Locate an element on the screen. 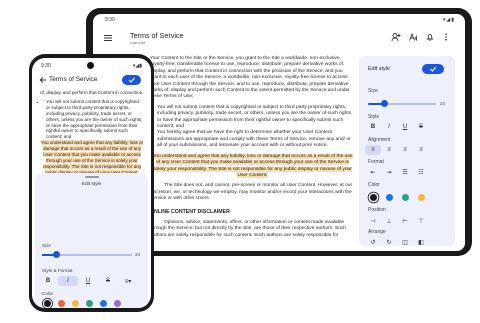  sheet-title: Edit style is located at coordinates (91, 184).